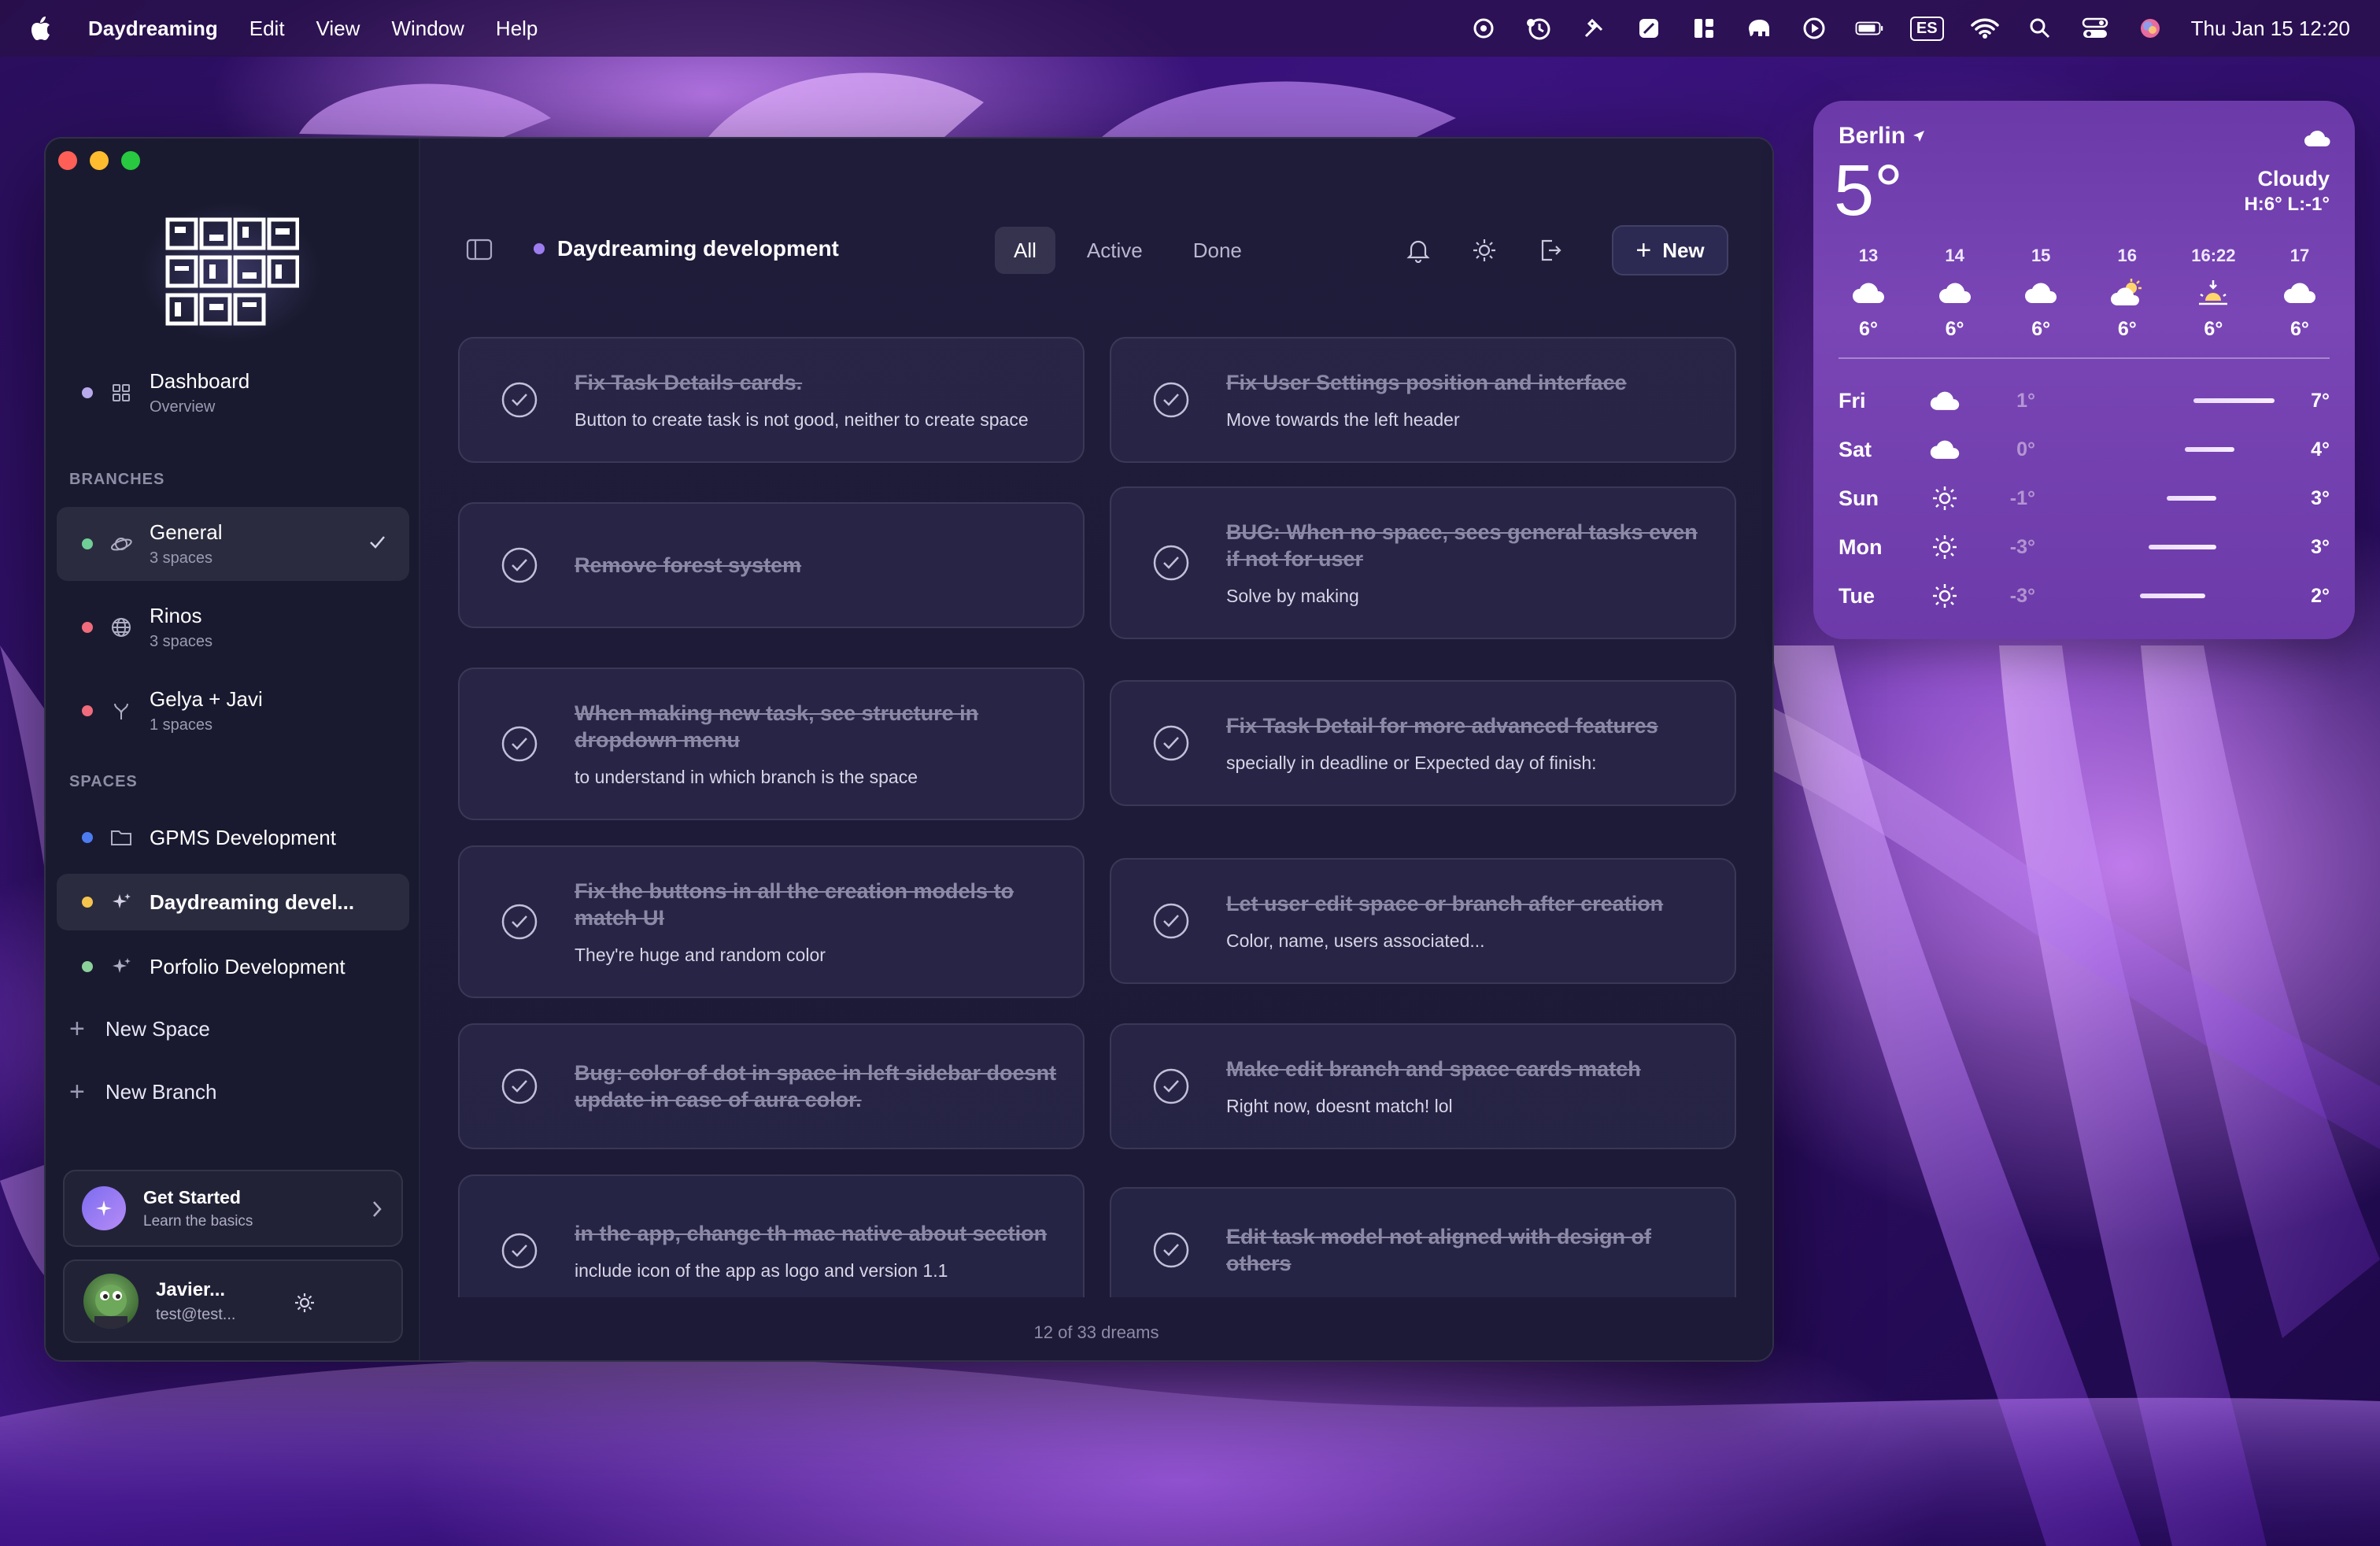 This screenshot has height=1546, width=2380. What do you see at coordinates (2299, 329) in the screenshot?
I see `hour-temp: 6°` at bounding box center [2299, 329].